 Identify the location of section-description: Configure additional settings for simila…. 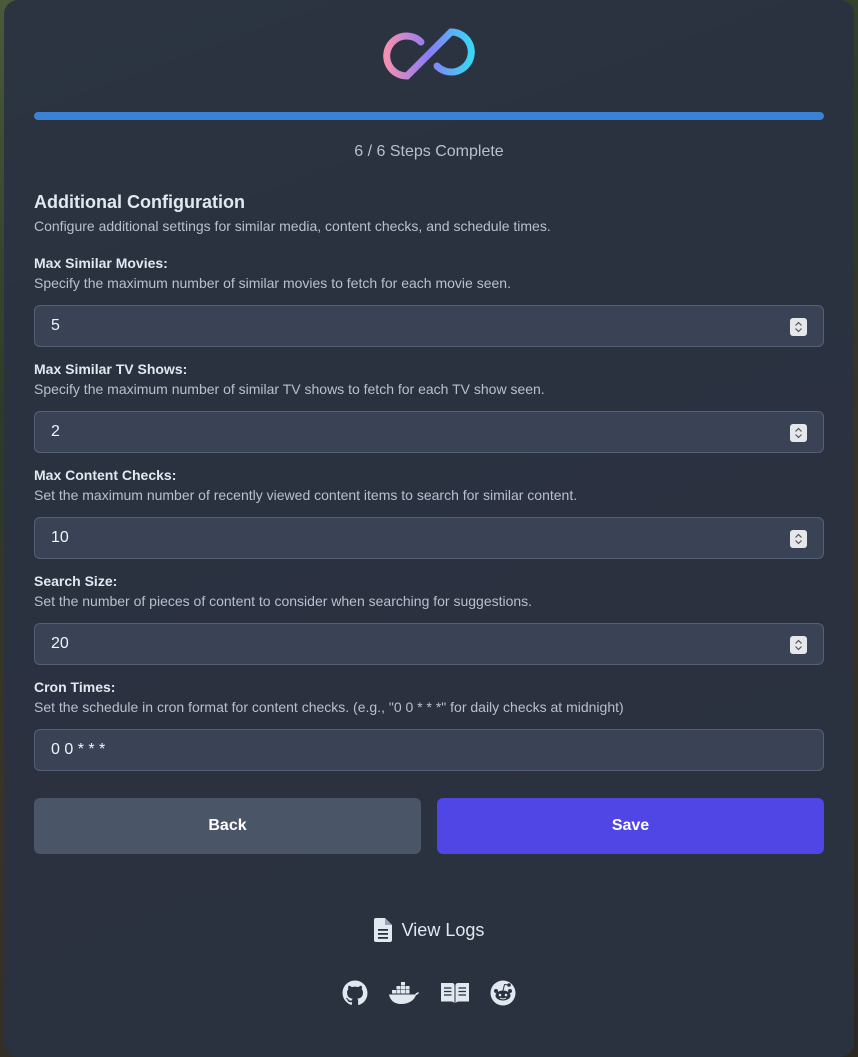
(292, 226).